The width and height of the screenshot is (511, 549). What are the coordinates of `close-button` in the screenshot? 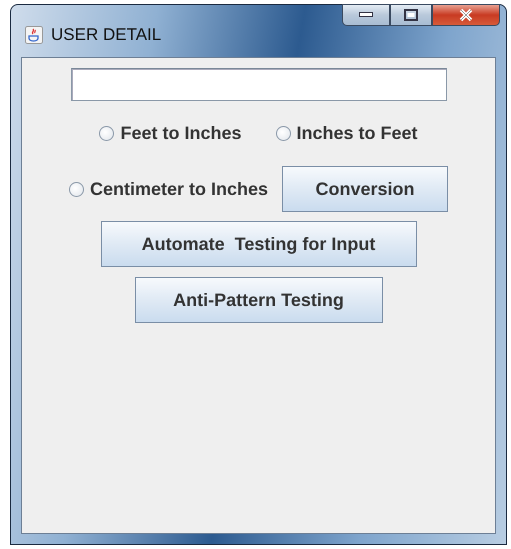 It's located at (466, 15).